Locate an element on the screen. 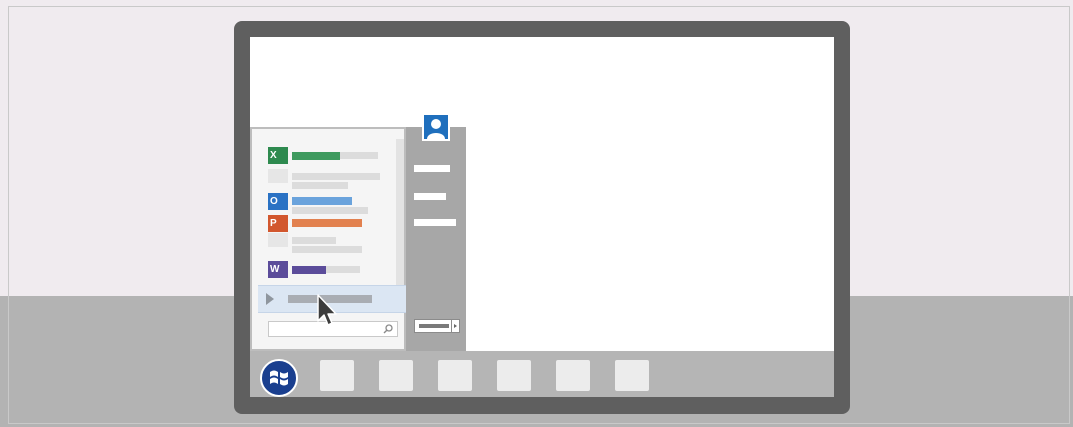 This screenshot has width=1073, height=427. user-avatar-icon is located at coordinates (436, 127).